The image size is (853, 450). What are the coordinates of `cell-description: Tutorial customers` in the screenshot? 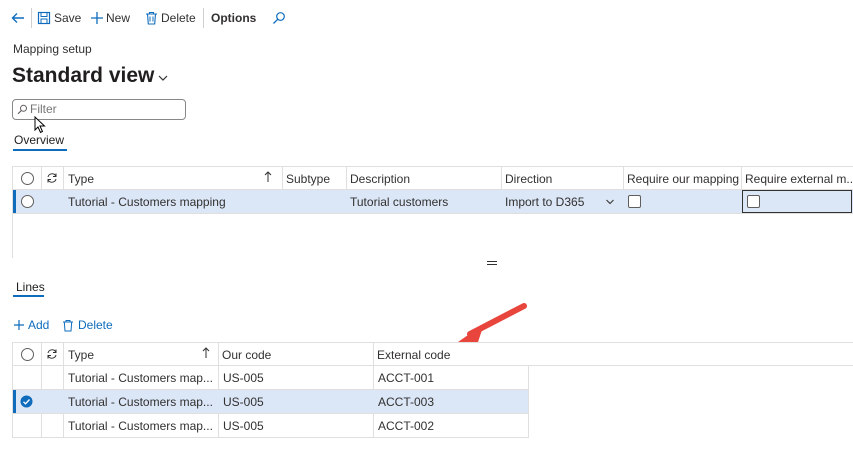 It's located at (399, 202).